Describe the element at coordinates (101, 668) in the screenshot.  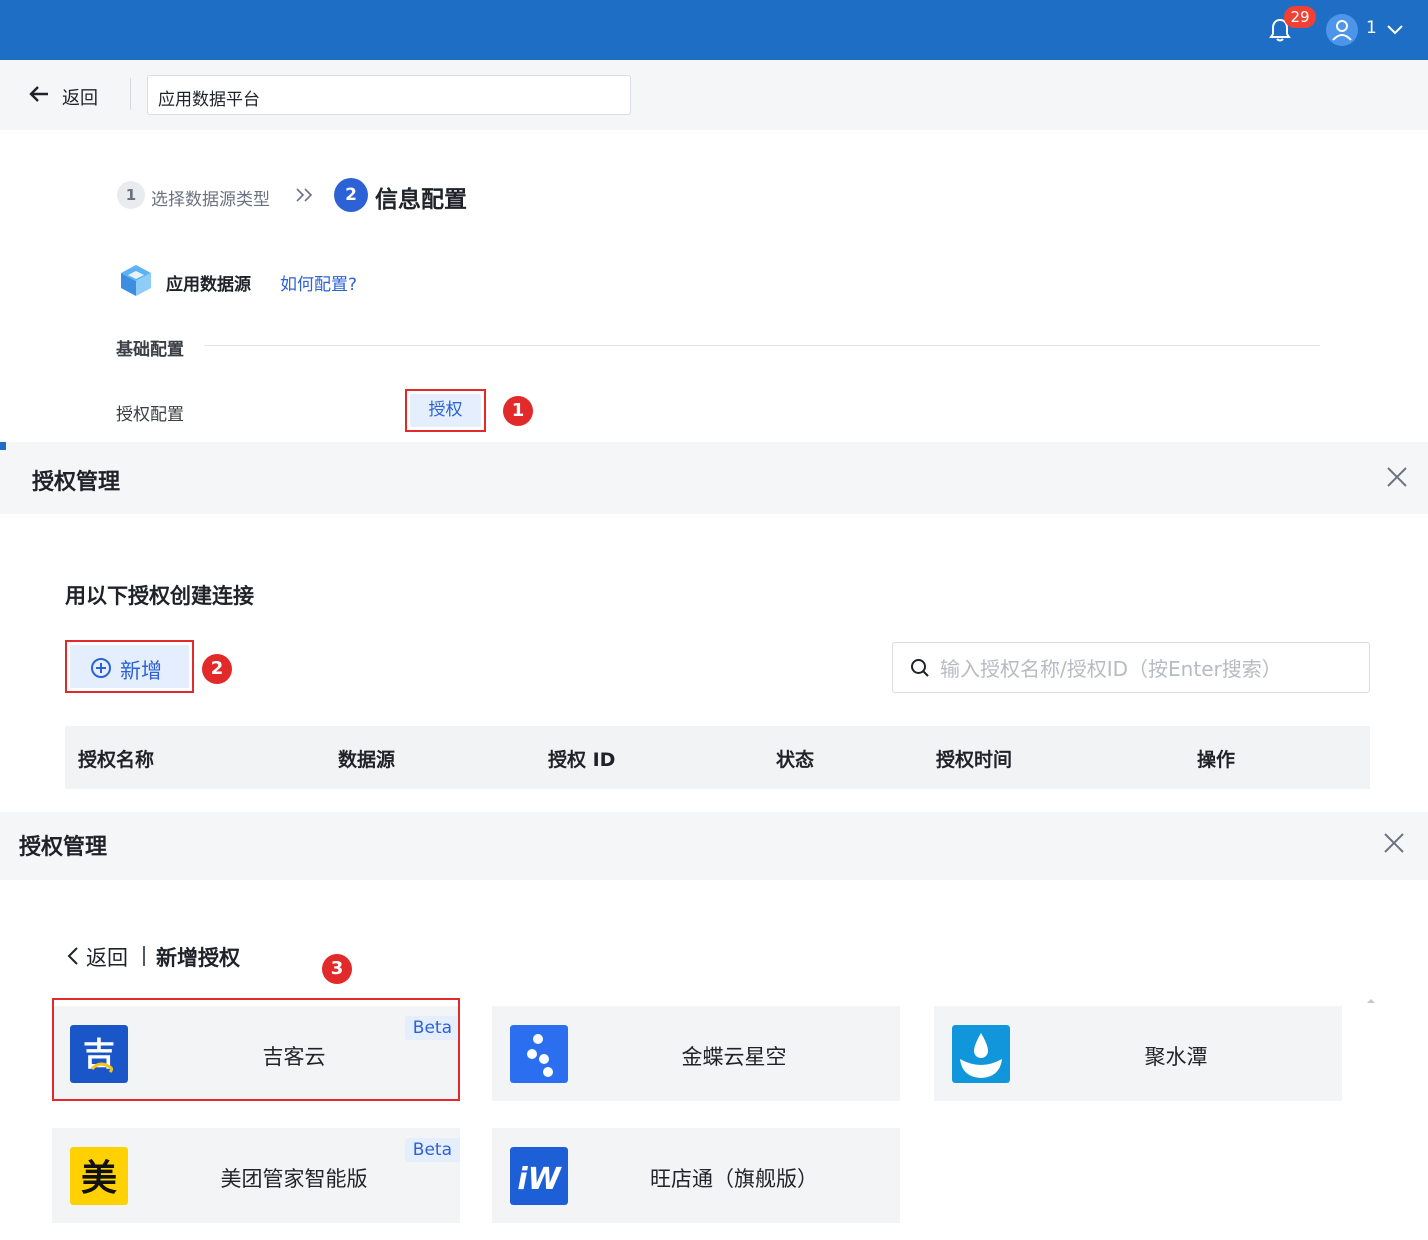
I see `plus-circle-icon` at that location.